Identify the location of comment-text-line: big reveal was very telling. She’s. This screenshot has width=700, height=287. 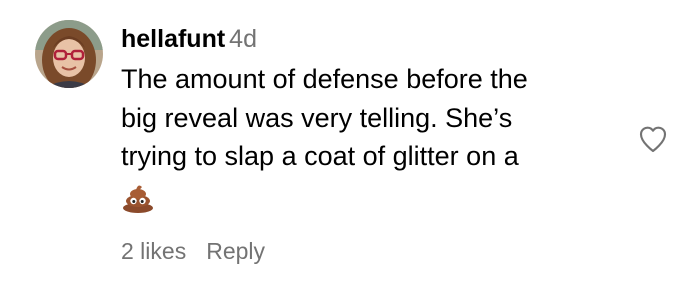
(317, 117).